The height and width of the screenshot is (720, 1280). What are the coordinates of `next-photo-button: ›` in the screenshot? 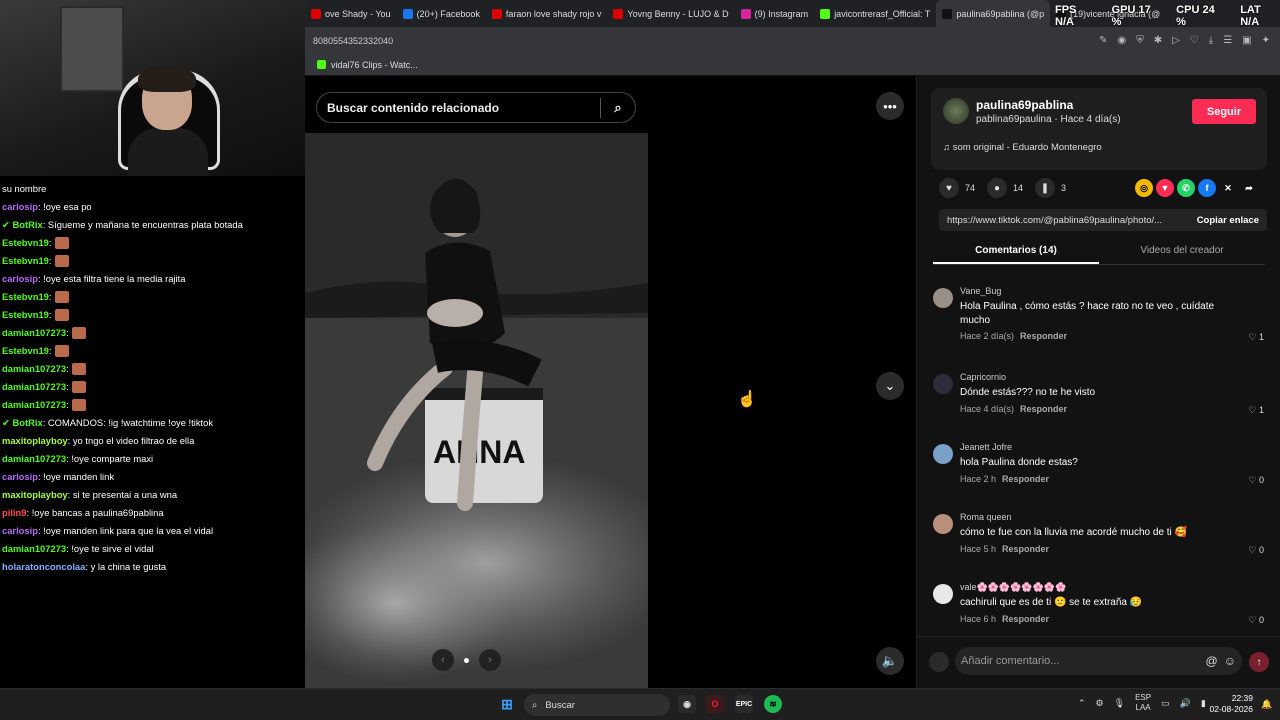 It's located at (490, 660).